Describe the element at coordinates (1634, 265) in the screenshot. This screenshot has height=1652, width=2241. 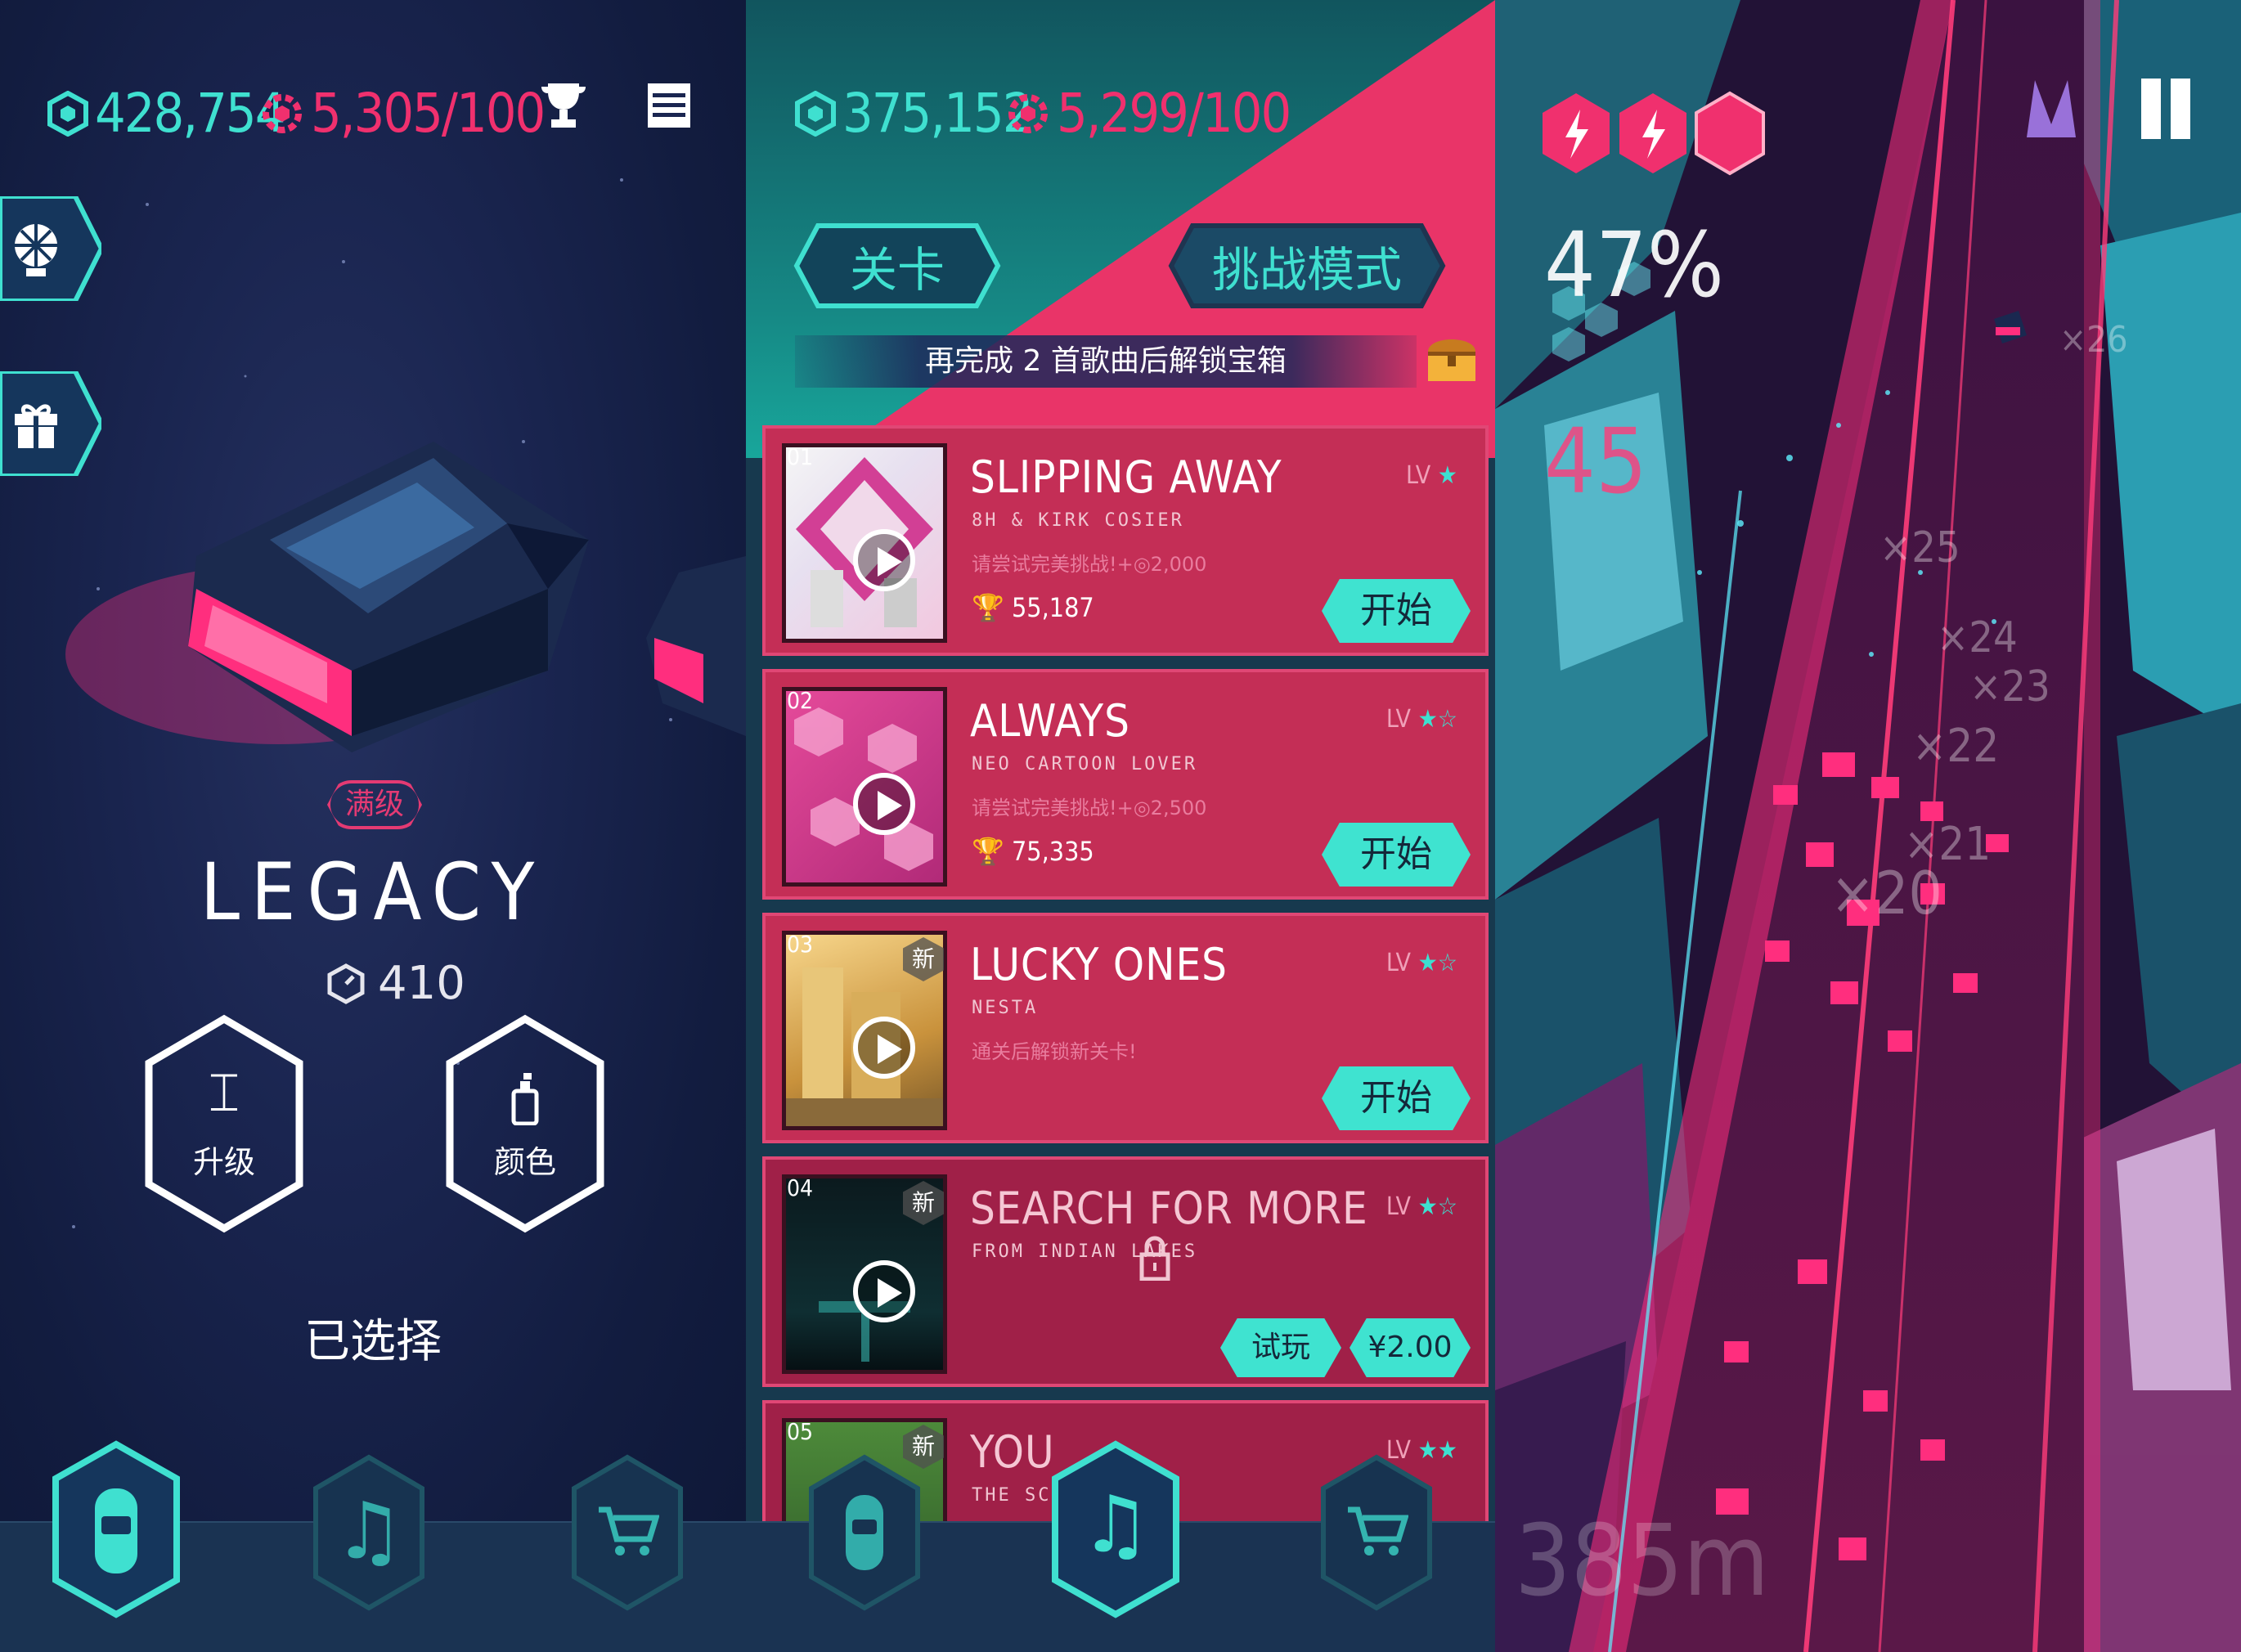
I see `progress-percent: 47%` at that location.